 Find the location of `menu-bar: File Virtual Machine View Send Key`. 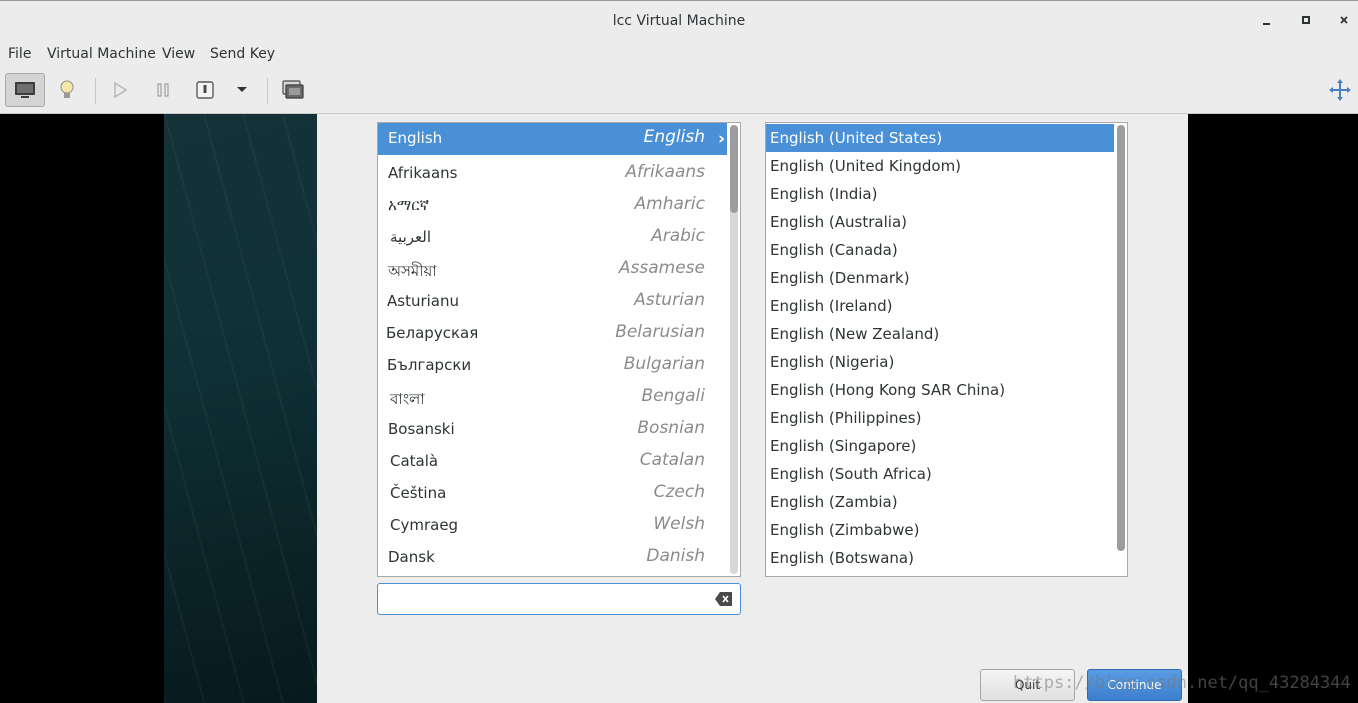

menu-bar: File Virtual Machine View Send Key is located at coordinates (679, 55).